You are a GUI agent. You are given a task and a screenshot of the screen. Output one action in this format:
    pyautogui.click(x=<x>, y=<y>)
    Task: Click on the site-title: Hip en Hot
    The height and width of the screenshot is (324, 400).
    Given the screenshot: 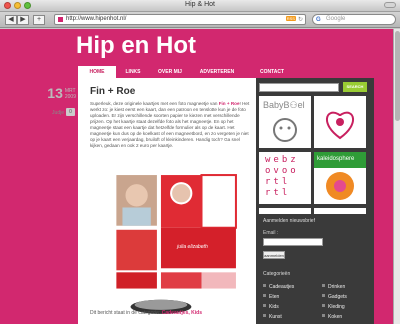 What is the action you would take?
    pyautogui.click(x=136, y=46)
    